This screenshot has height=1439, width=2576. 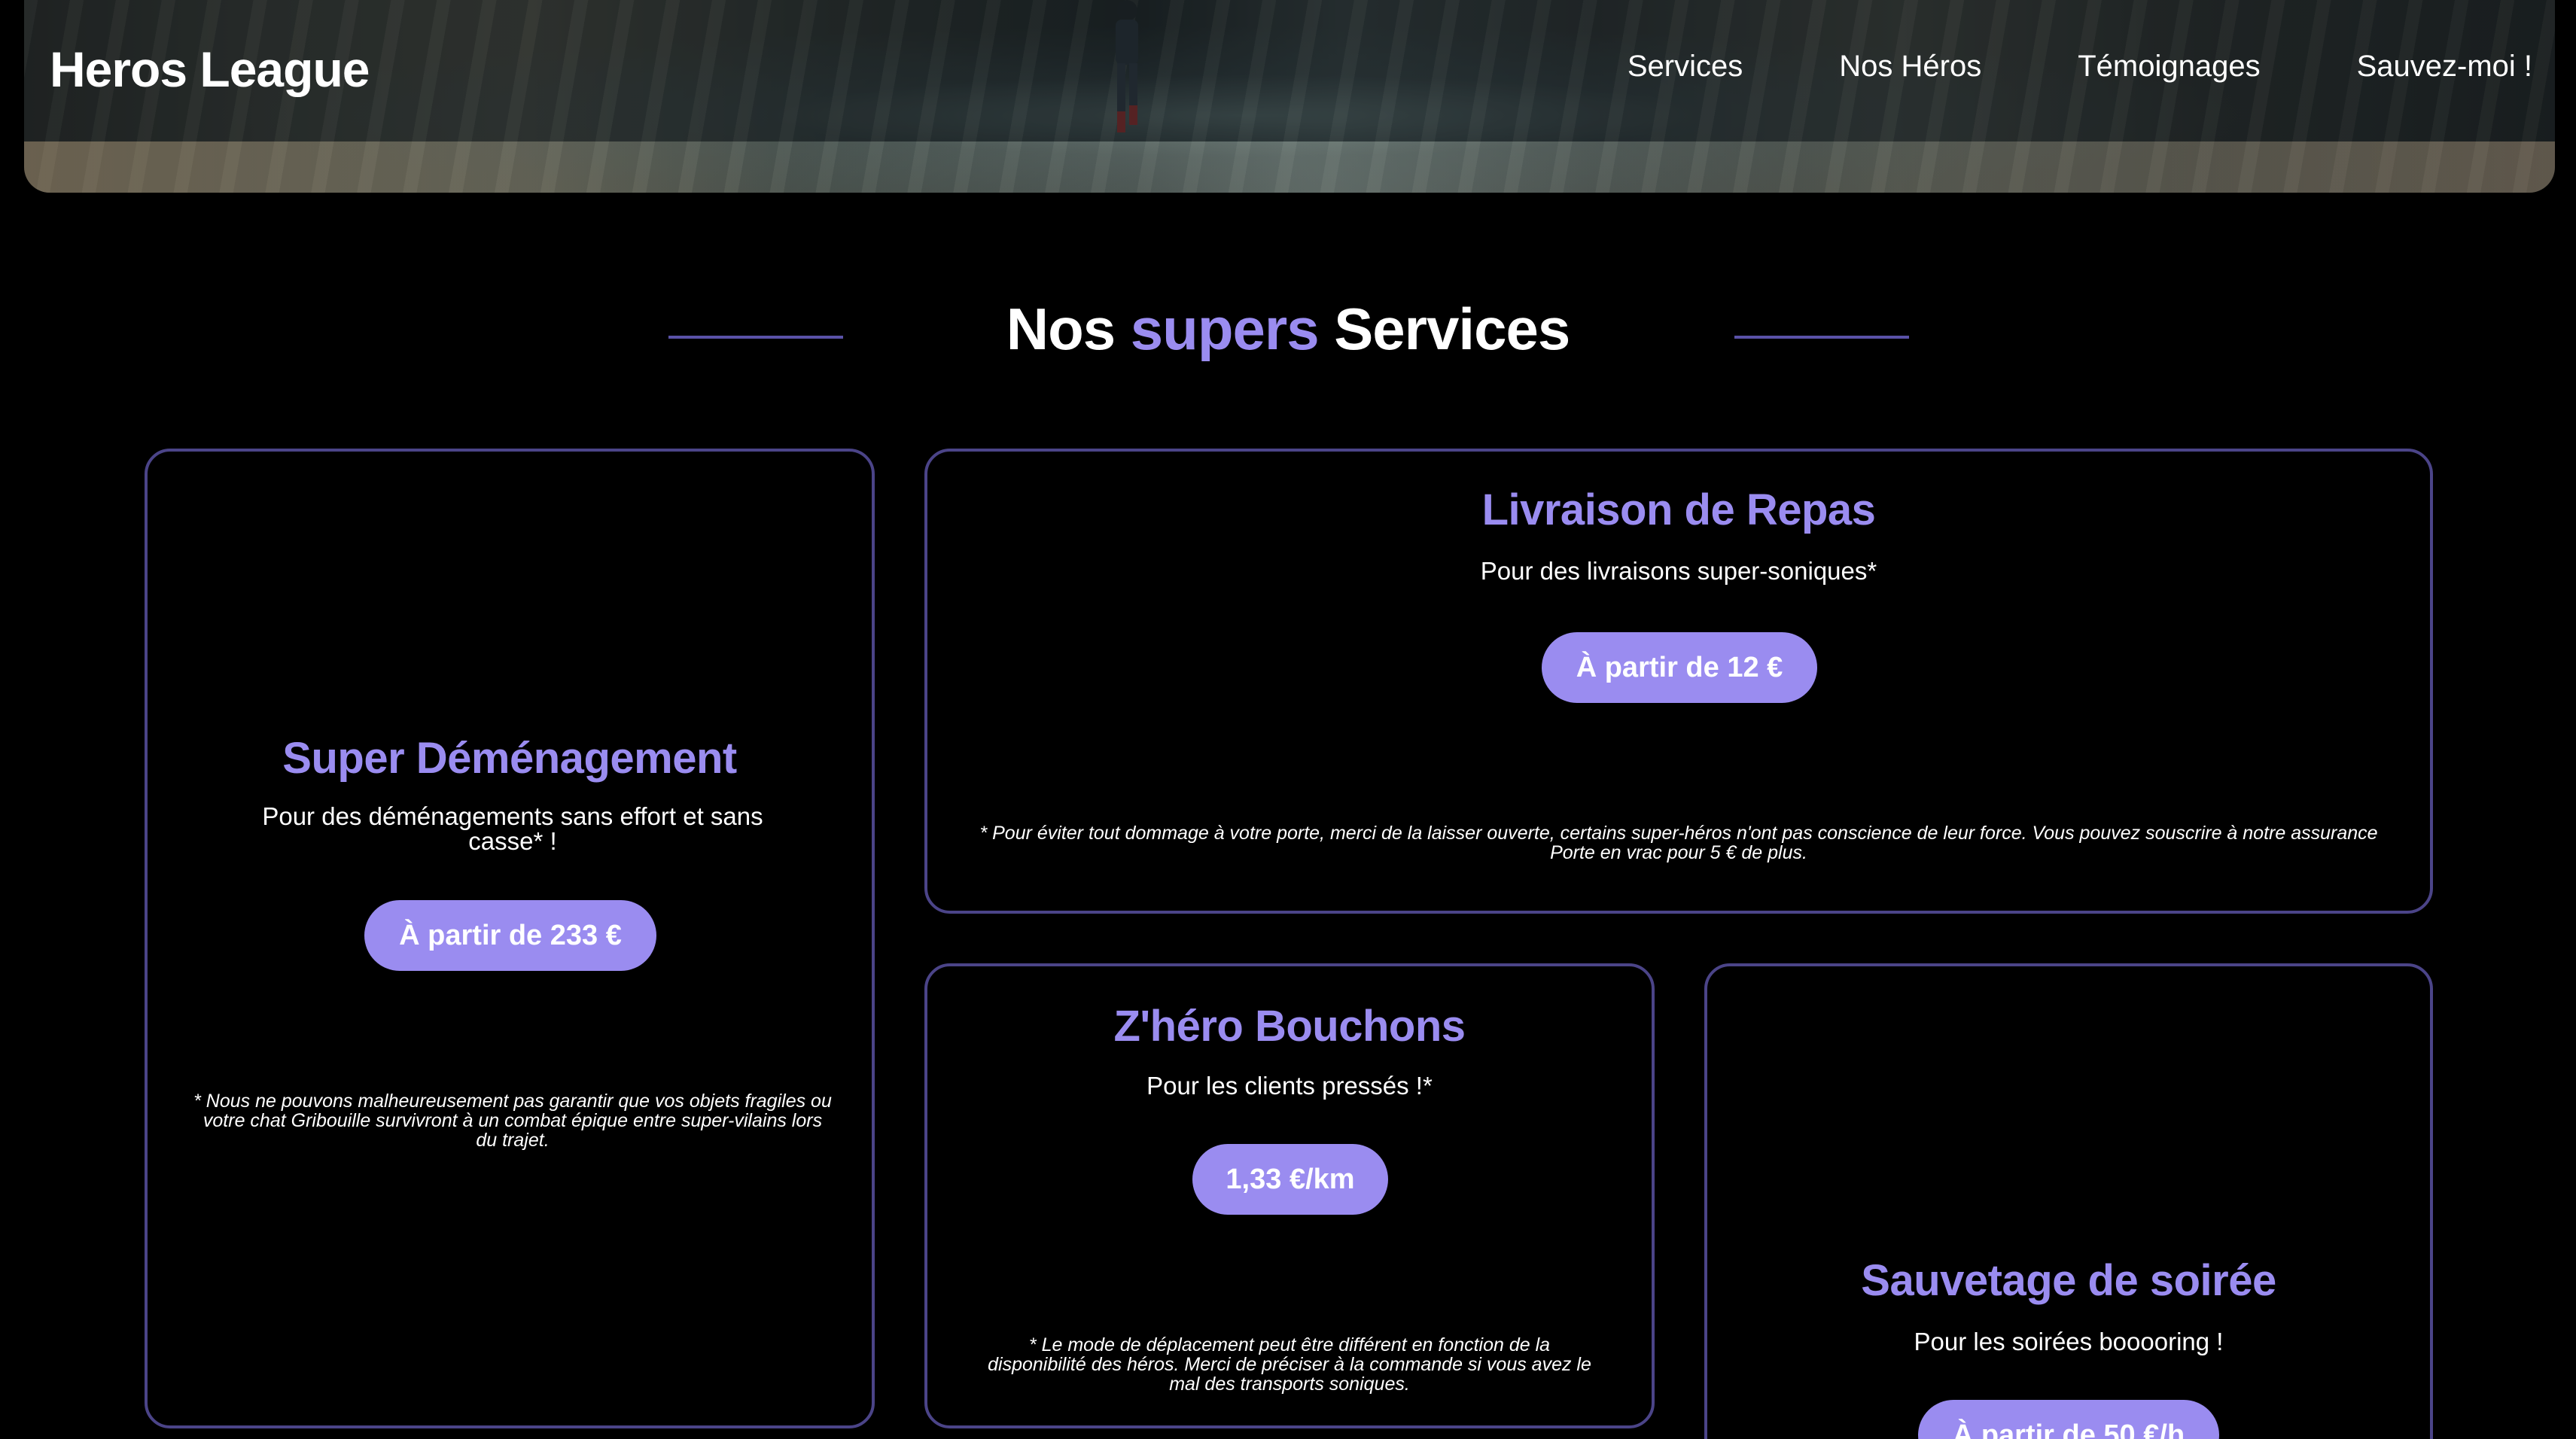 What do you see at coordinates (210, 69) in the screenshot?
I see `brand-logo: Heros League` at bounding box center [210, 69].